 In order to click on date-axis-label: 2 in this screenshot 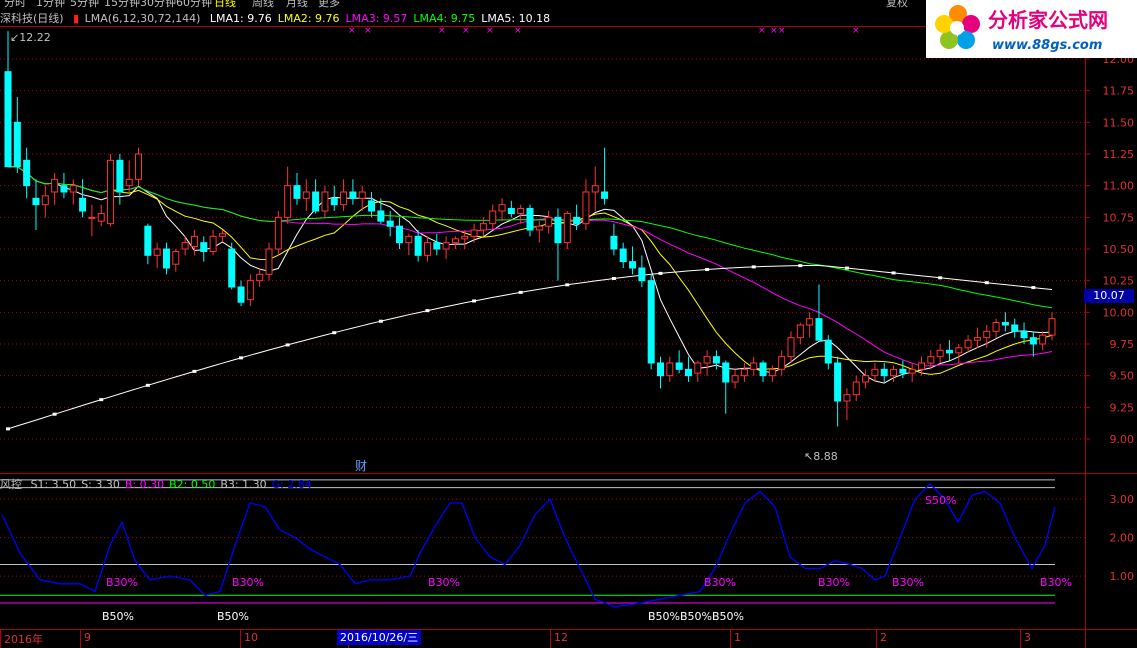, I will do `click(883, 637)`.